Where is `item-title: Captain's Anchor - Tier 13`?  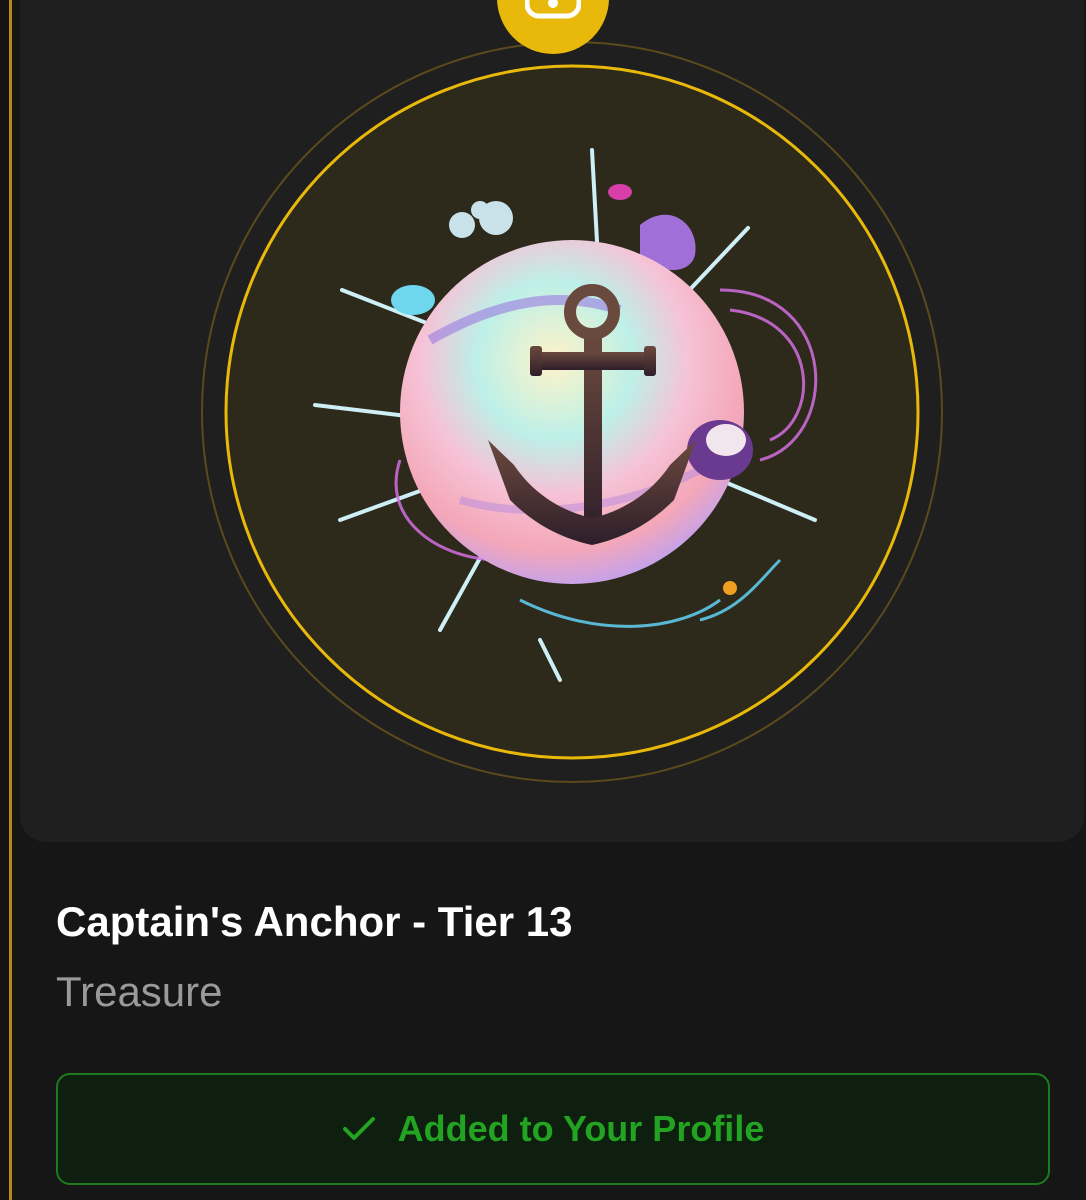 item-title: Captain's Anchor - Tier 13 is located at coordinates (314, 921).